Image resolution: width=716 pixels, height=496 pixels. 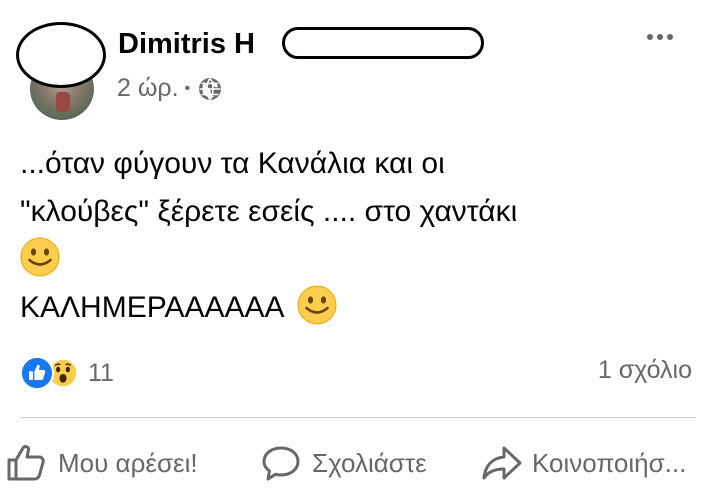 I want to click on comment-bubble-icon, so click(x=281, y=463).